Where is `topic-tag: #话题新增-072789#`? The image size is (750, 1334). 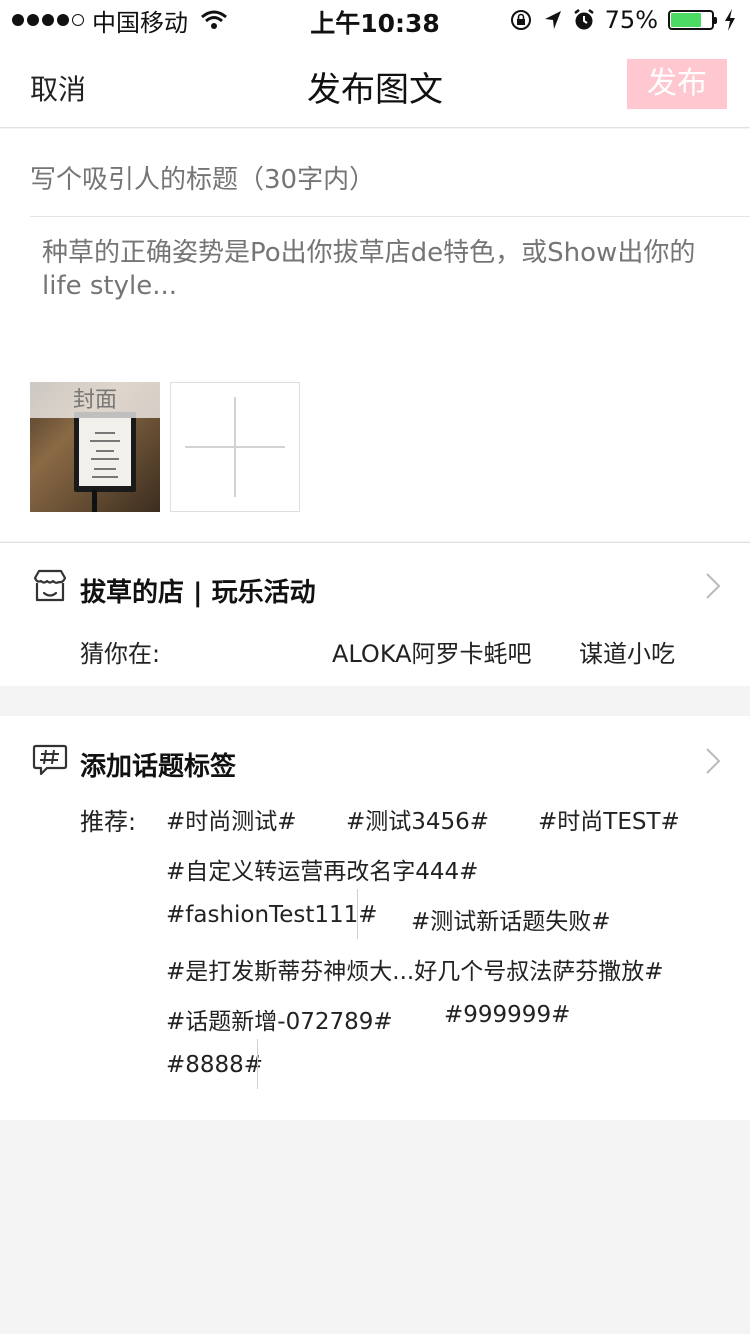
topic-tag: #话题新增-072789# is located at coordinates (279, 1019).